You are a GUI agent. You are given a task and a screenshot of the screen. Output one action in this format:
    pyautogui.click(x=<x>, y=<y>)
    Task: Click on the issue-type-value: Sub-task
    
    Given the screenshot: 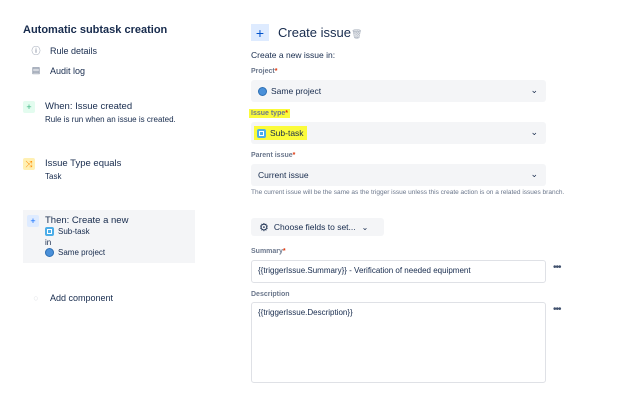 What is the action you would take?
    pyautogui.click(x=287, y=133)
    